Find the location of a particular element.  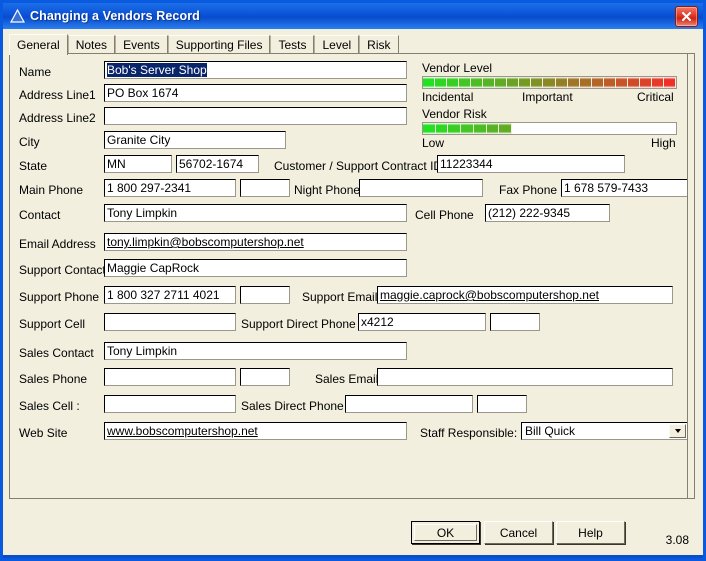

vendor-level-max-label: Critical is located at coordinates (655, 97).